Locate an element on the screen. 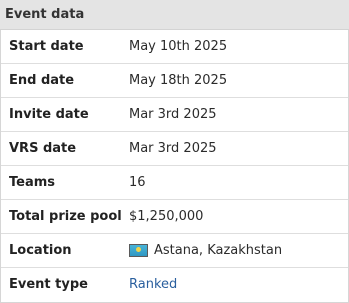  row-location: Location Astana, Kazakhstan is located at coordinates (174, 251).